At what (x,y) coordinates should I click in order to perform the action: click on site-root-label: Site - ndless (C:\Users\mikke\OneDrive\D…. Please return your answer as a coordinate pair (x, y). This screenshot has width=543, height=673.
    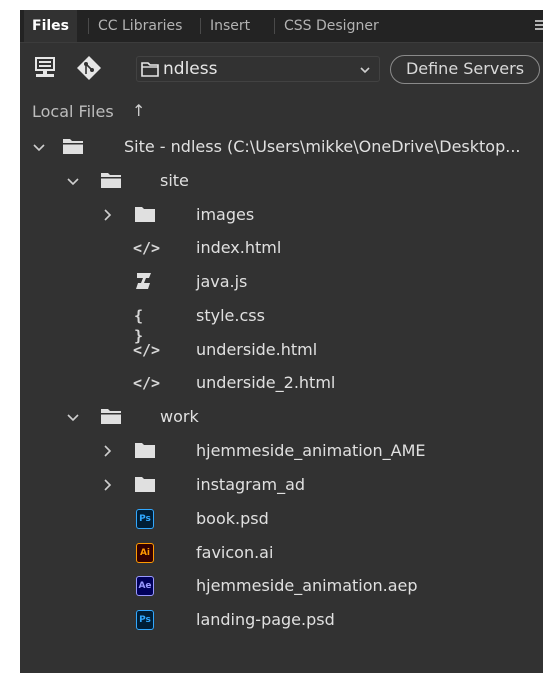
    Looking at the image, I should click on (322, 146).